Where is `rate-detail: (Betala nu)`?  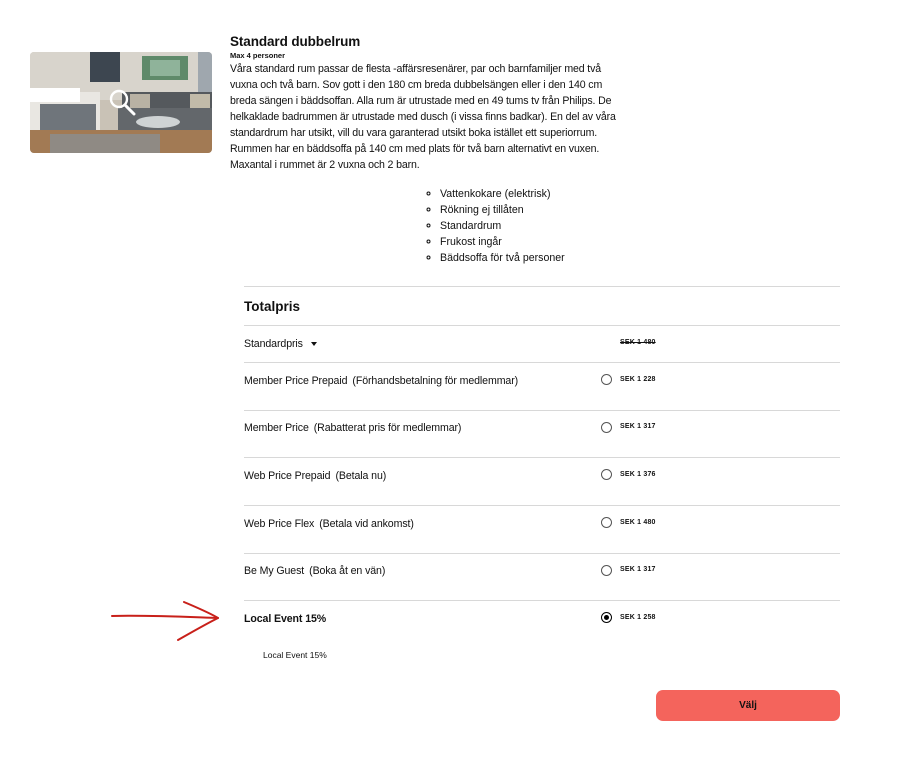 rate-detail: (Betala nu) is located at coordinates (361, 476).